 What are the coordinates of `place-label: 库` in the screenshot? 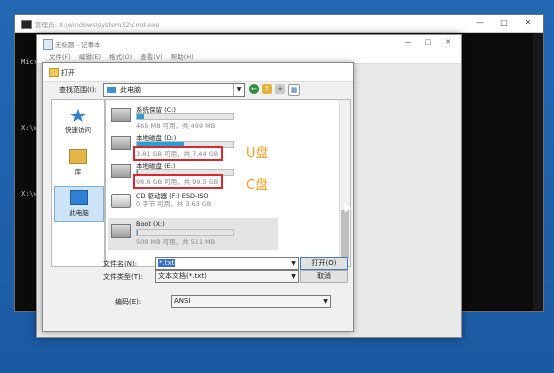 It's located at (78, 172).